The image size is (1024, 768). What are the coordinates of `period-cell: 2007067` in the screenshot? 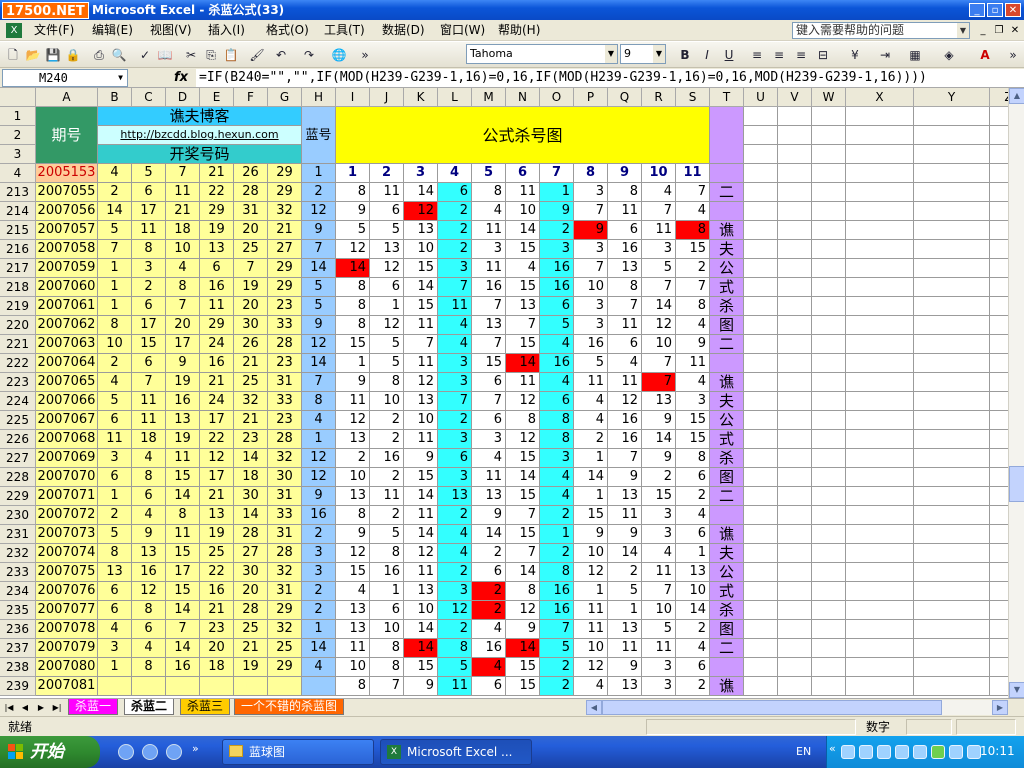 It's located at (67, 420).